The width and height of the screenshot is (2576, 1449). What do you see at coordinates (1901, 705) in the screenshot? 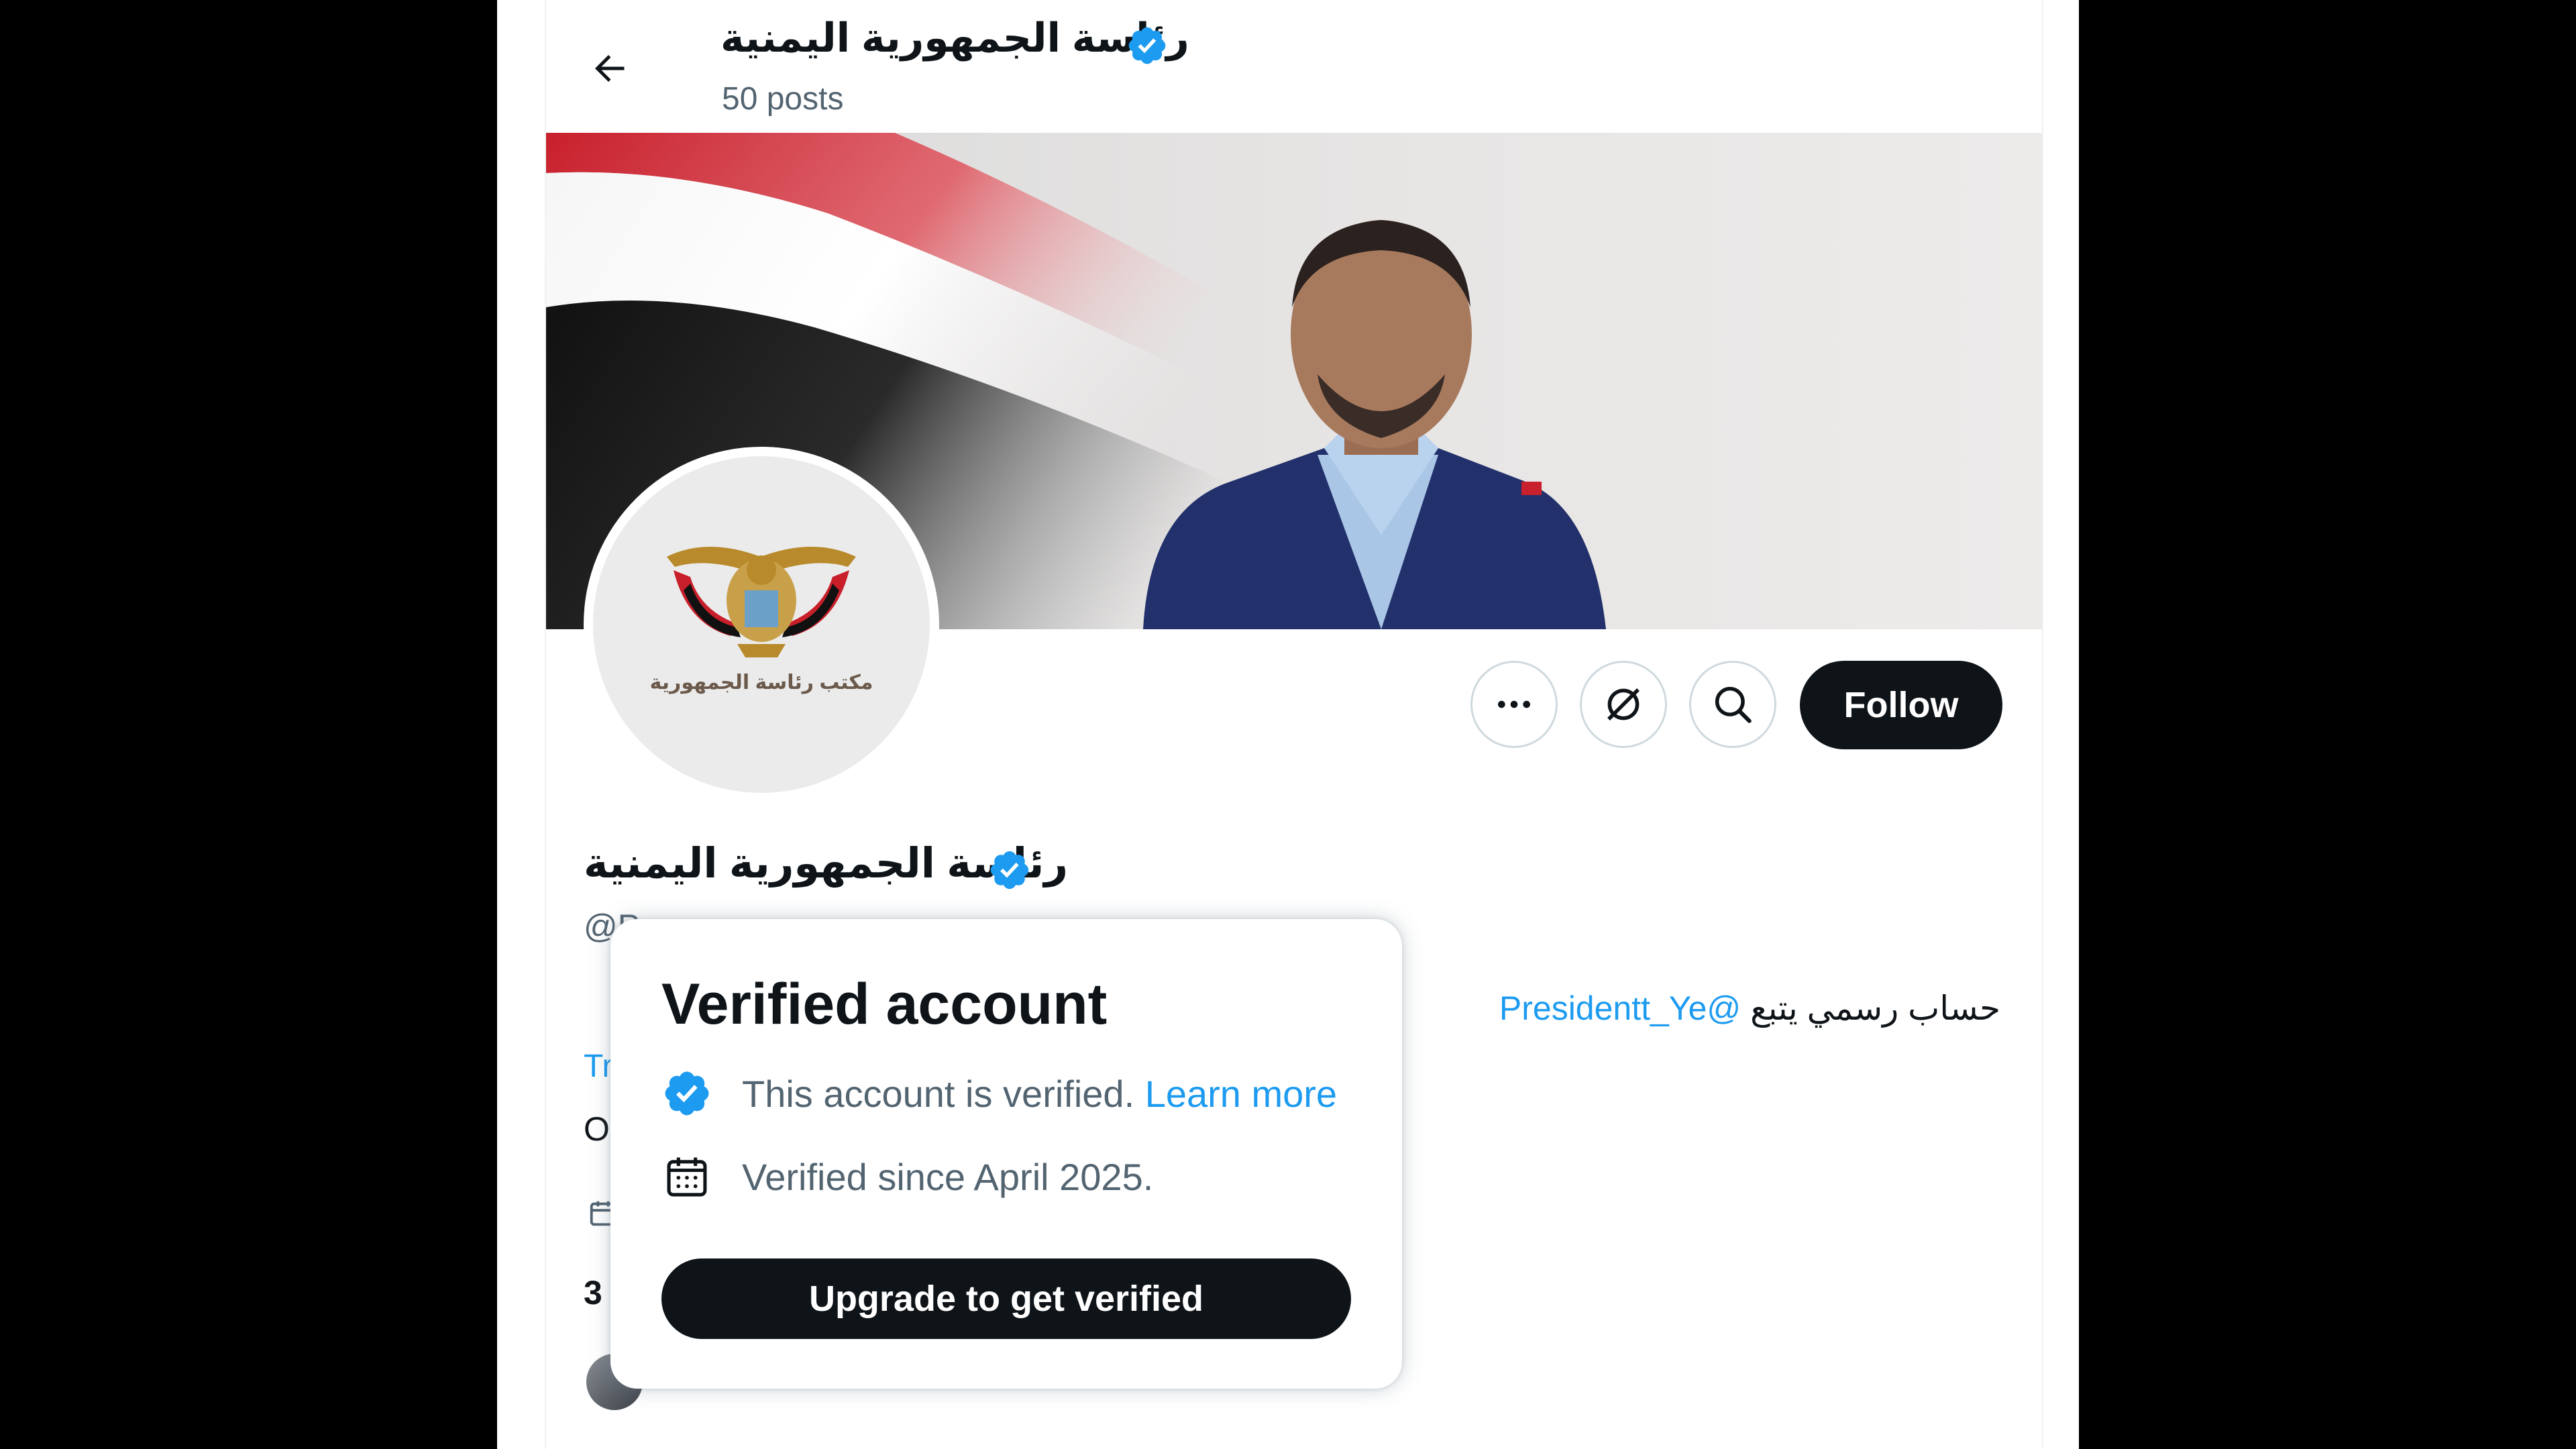
I see `follow-button: Follow` at bounding box center [1901, 705].